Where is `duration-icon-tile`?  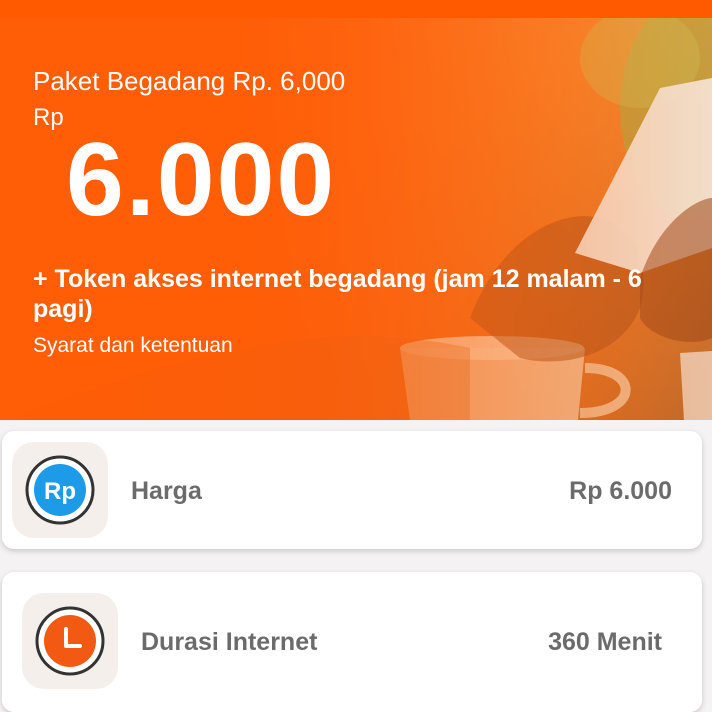
duration-icon-tile is located at coordinates (70, 641).